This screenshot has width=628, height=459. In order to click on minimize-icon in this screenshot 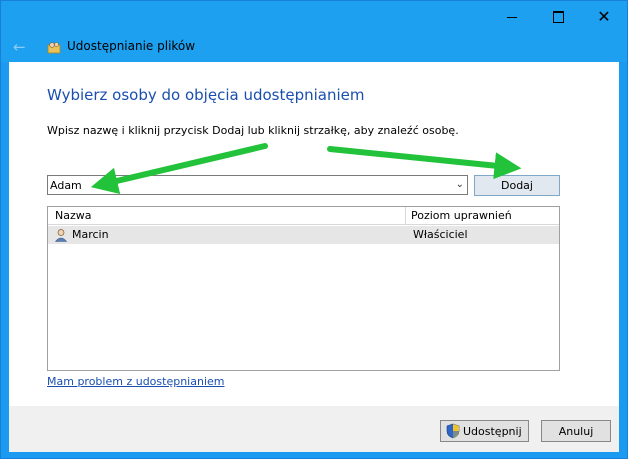, I will do `click(512, 17)`.